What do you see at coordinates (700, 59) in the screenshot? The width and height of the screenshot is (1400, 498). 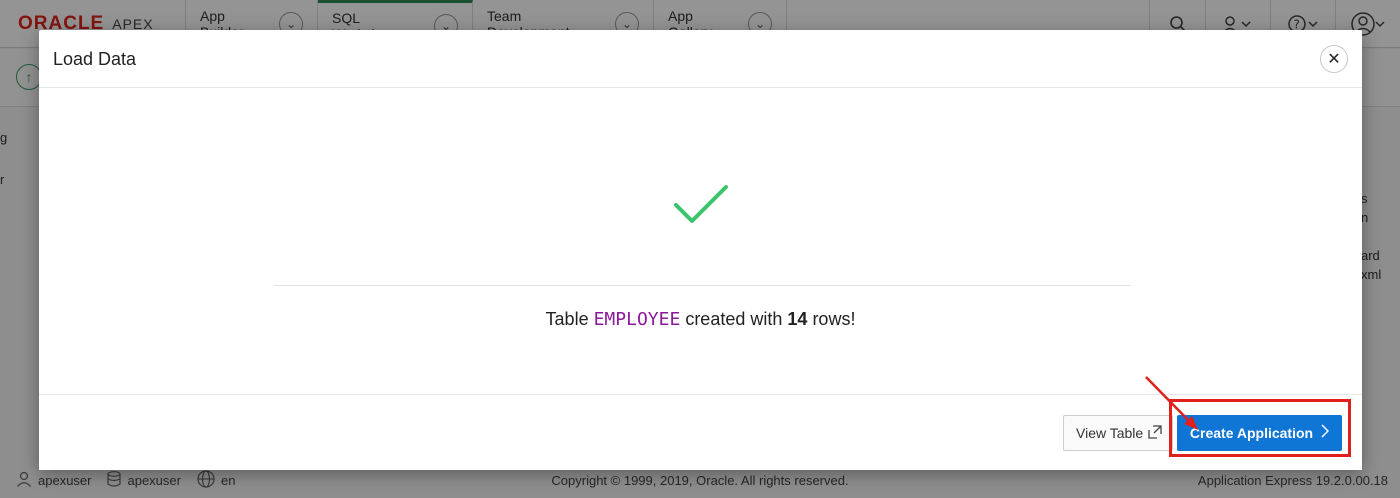 I see `dialog-header: Load Data ✕` at bounding box center [700, 59].